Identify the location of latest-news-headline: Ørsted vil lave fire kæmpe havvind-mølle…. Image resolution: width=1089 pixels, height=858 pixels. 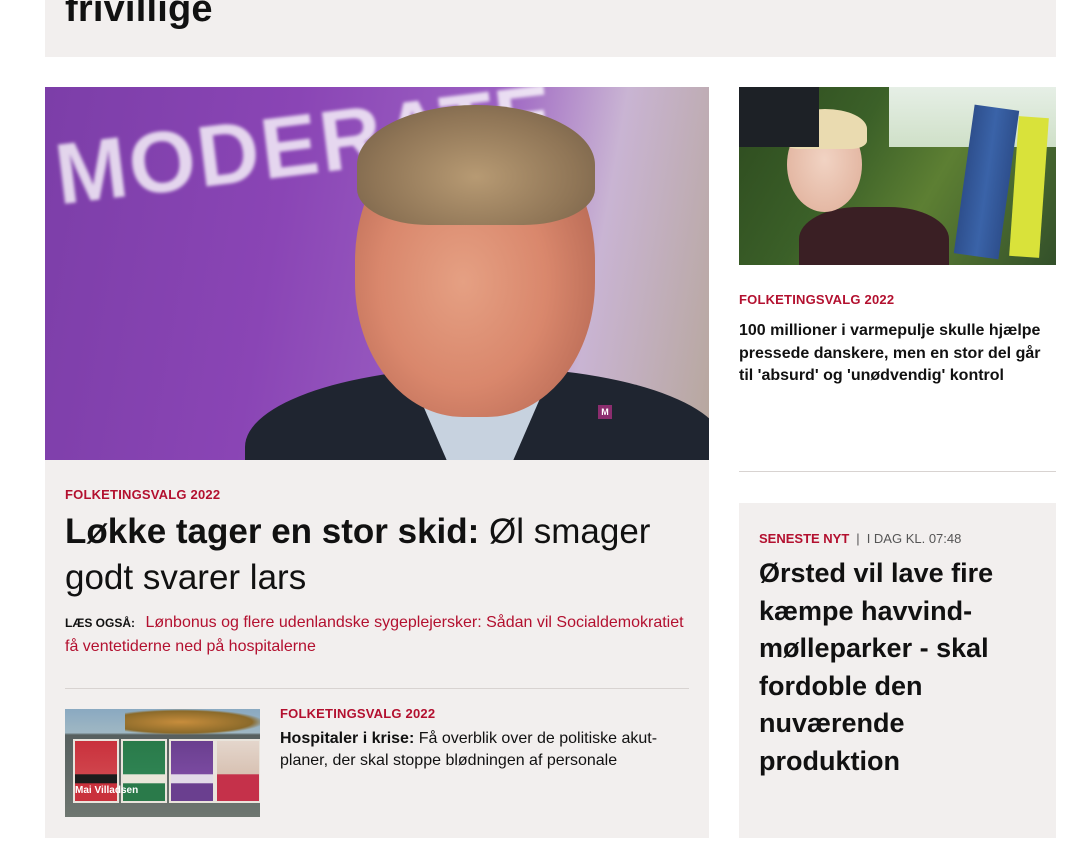
(904, 667).